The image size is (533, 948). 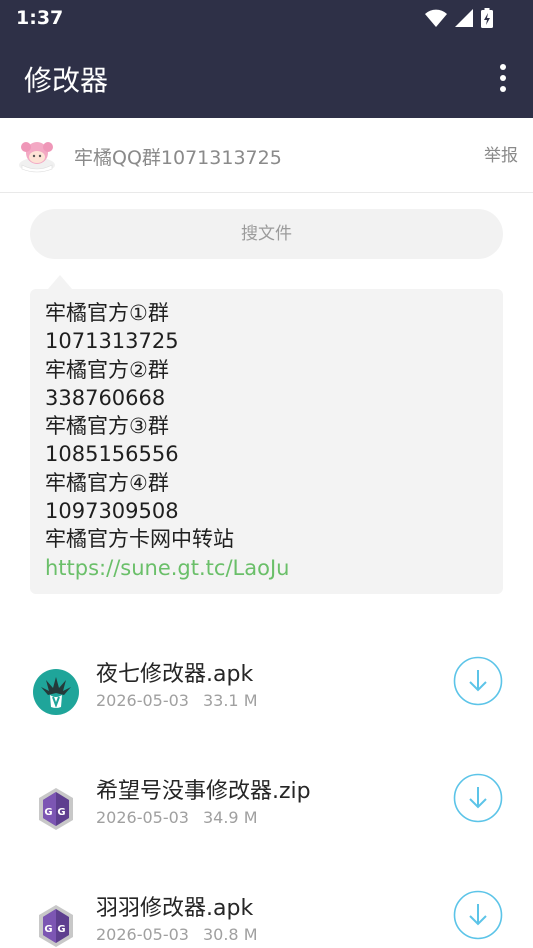 I want to click on group-name: 牢橘QQ群1071313725, so click(x=178, y=158).